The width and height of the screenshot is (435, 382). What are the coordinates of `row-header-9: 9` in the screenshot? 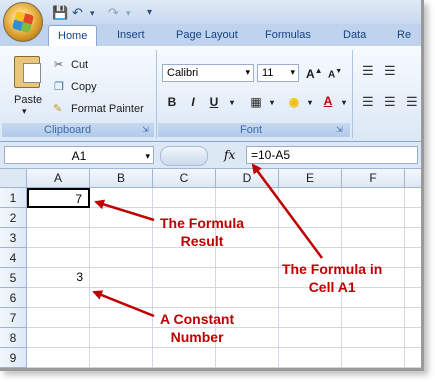 It's located at (13, 358).